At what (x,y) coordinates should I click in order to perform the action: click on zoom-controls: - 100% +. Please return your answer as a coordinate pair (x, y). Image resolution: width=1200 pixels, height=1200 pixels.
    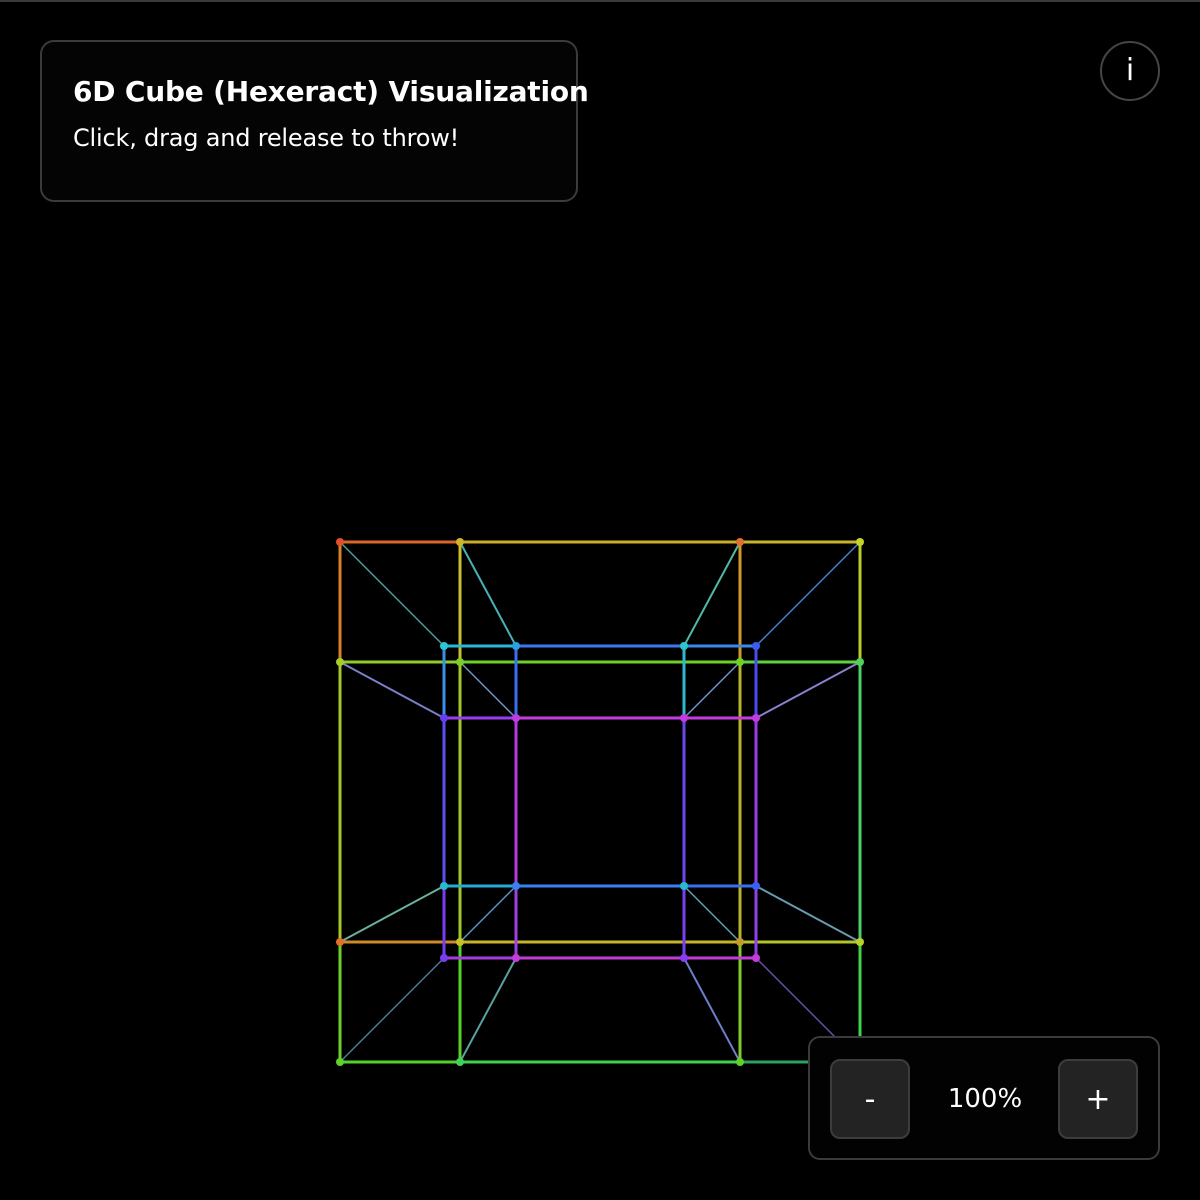
    Looking at the image, I should click on (984, 1098).